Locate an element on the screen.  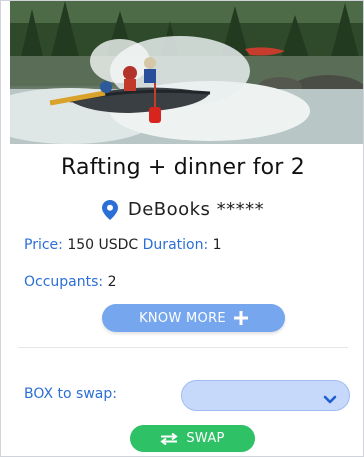
swap-button: SWAP is located at coordinates (192, 438).